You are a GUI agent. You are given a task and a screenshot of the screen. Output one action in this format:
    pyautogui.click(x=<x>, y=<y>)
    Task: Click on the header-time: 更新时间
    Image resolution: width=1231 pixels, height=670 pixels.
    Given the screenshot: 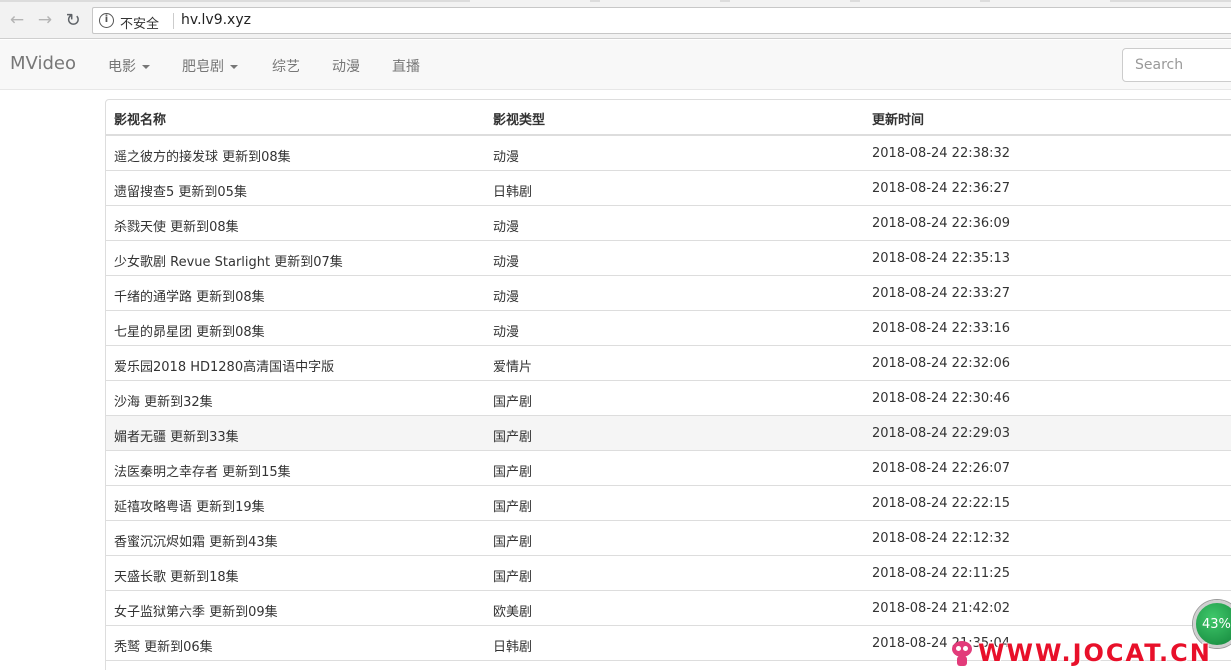 What is the action you would take?
    pyautogui.click(x=898, y=120)
    